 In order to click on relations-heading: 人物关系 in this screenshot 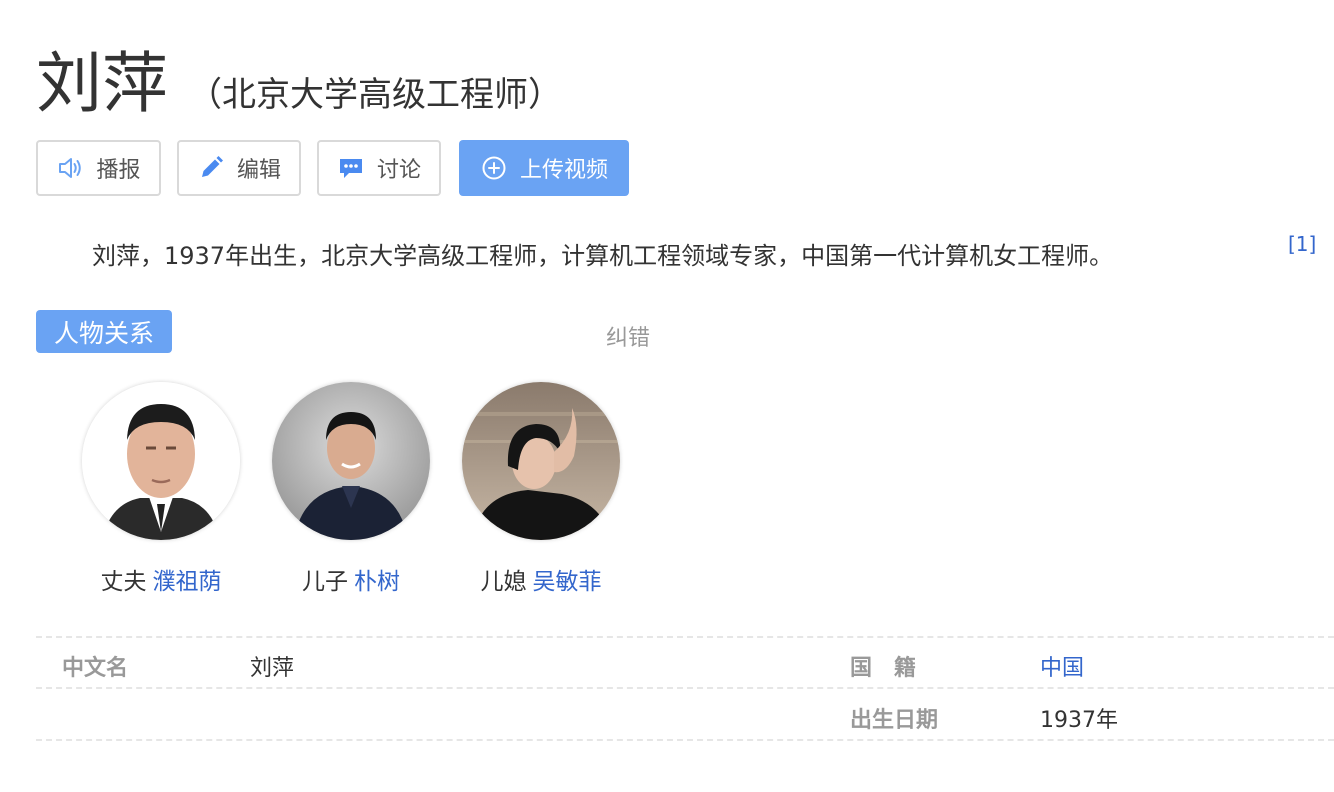, I will do `click(104, 331)`.